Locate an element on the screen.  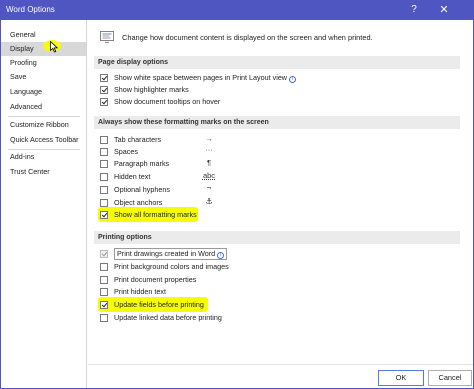
option-label: Update fields before printing is located at coordinates (159, 304).